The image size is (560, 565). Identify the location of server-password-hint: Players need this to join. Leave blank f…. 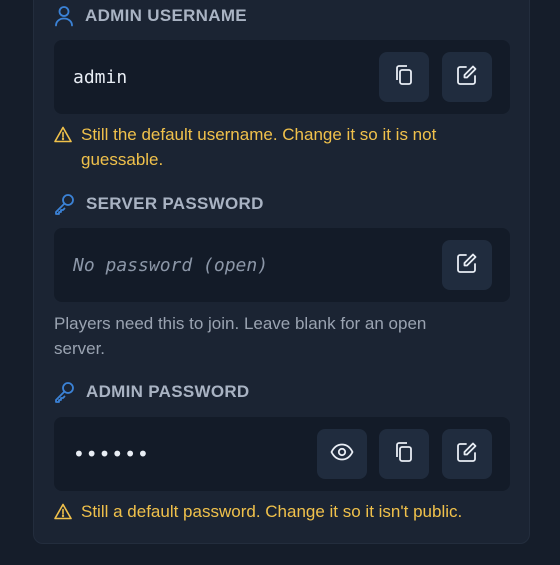
(240, 336).